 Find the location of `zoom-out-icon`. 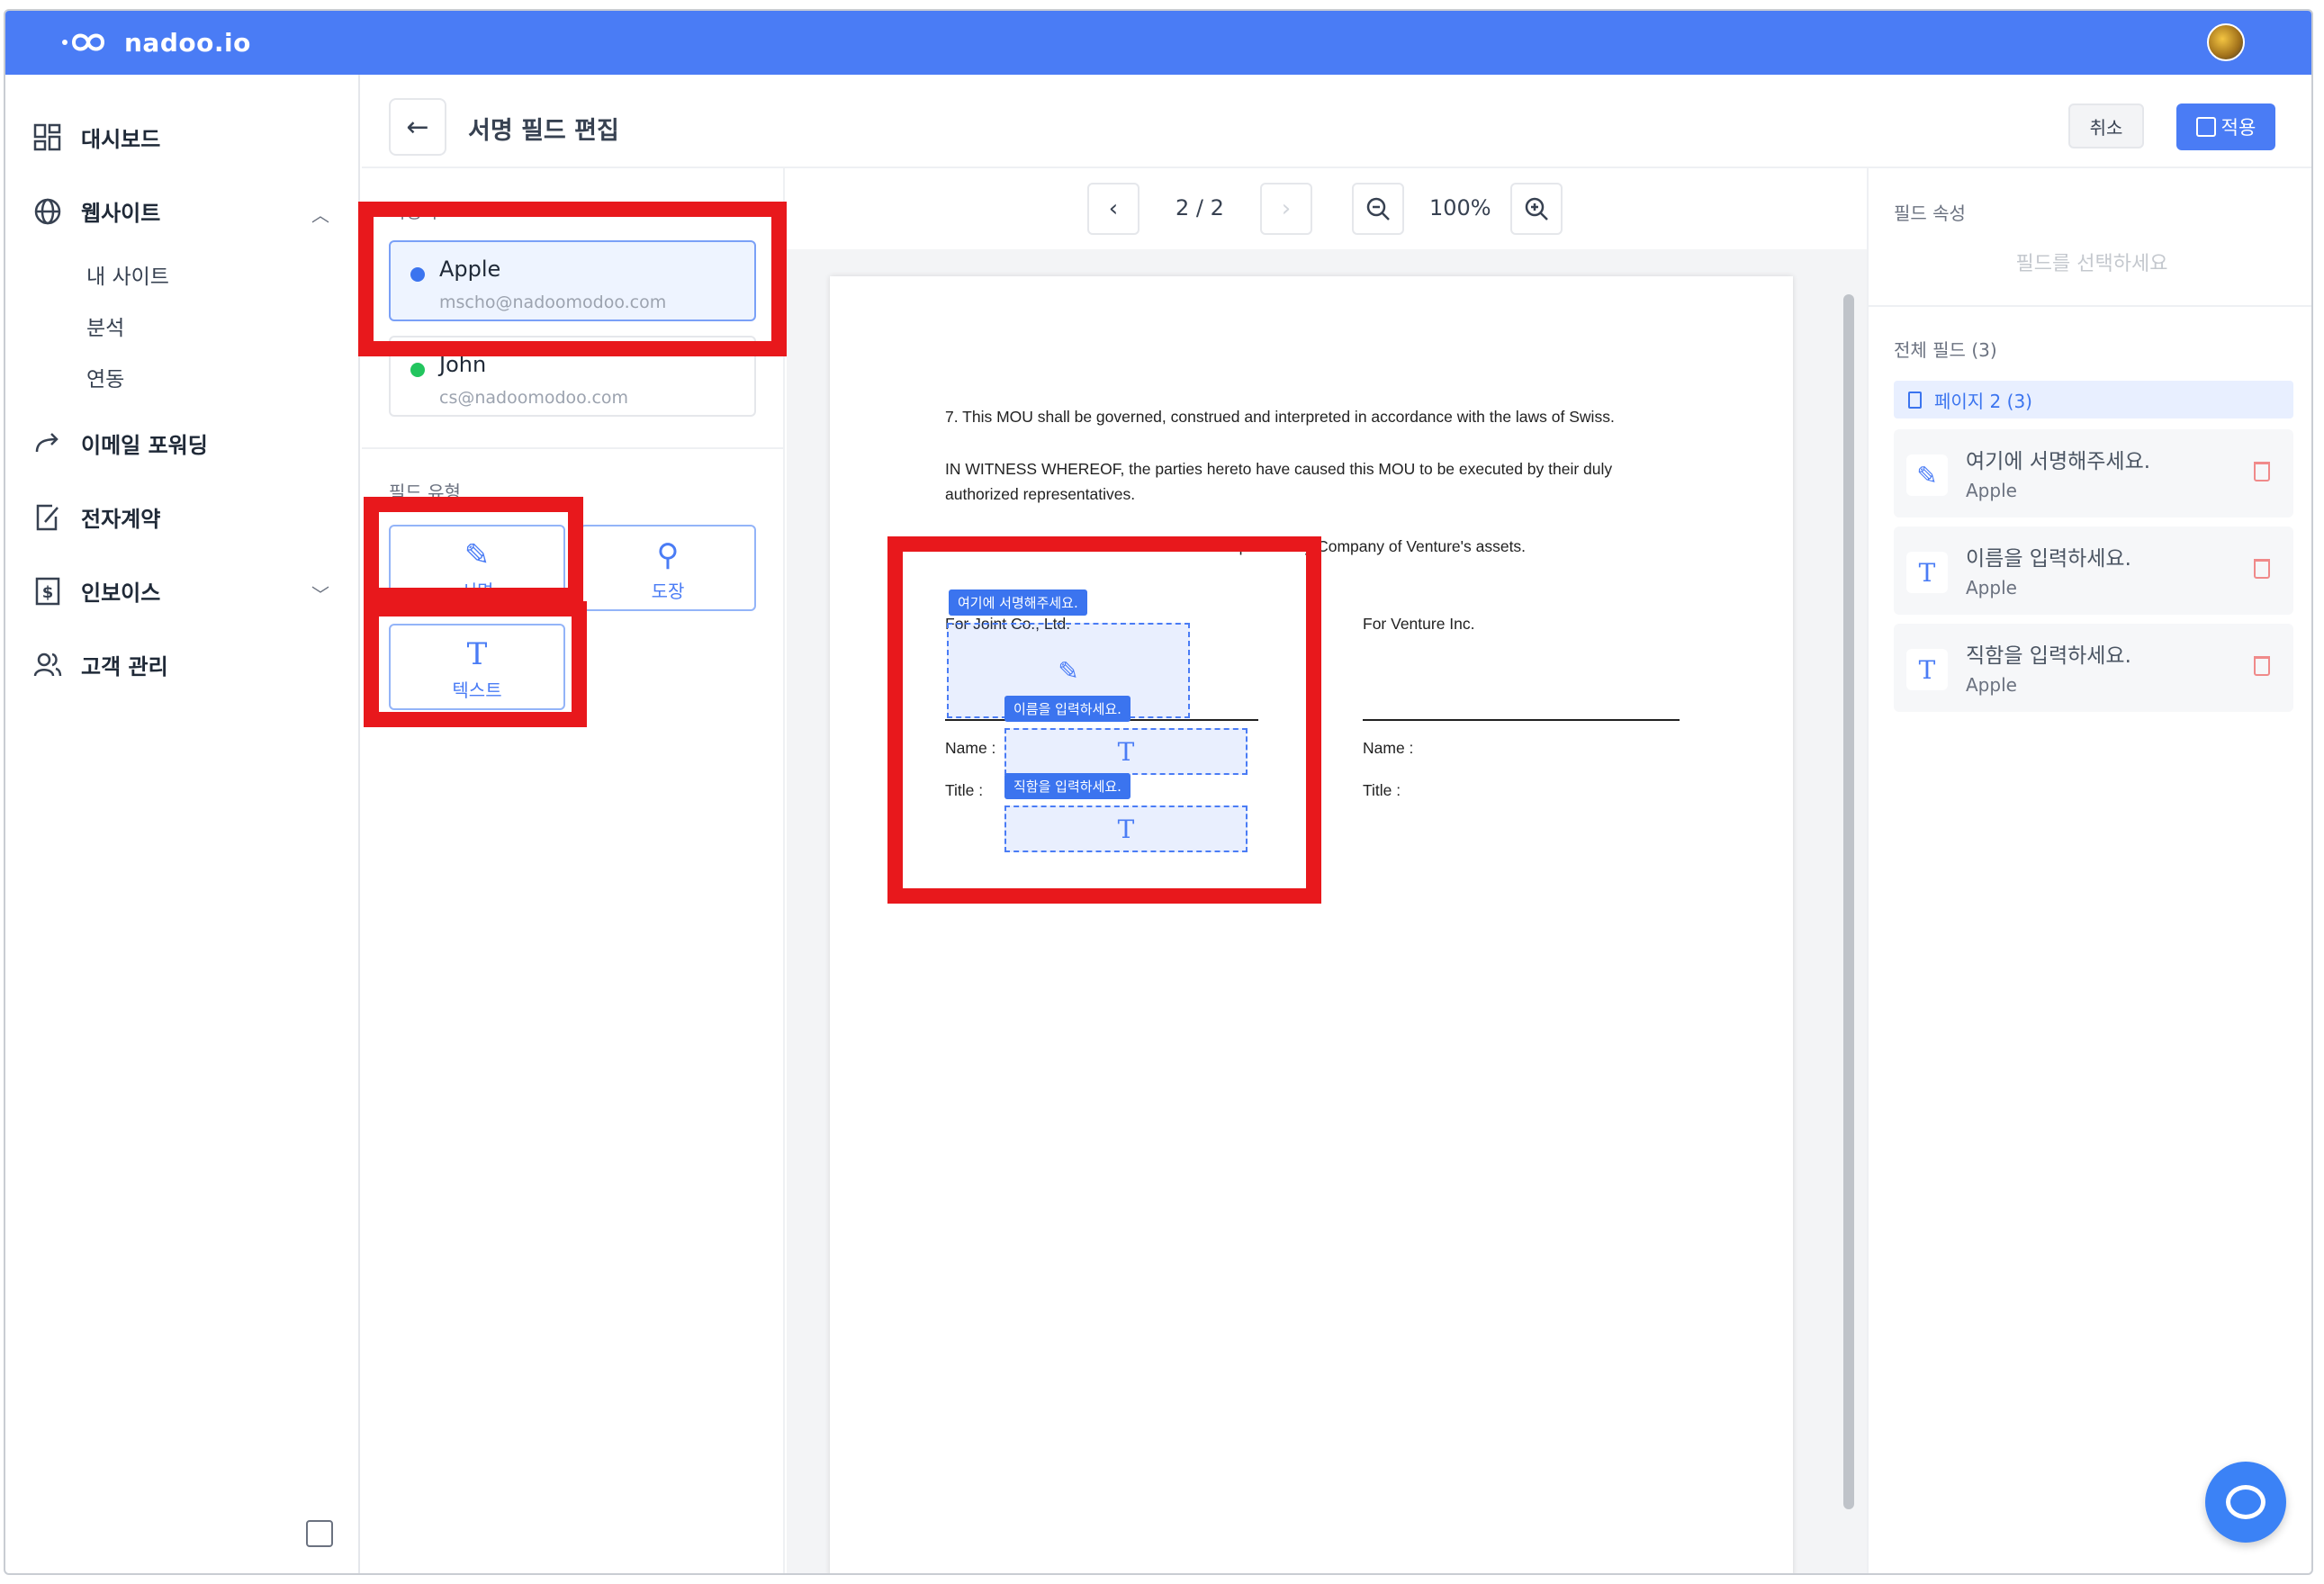

zoom-out-icon is located at coordinates (1378, 209).